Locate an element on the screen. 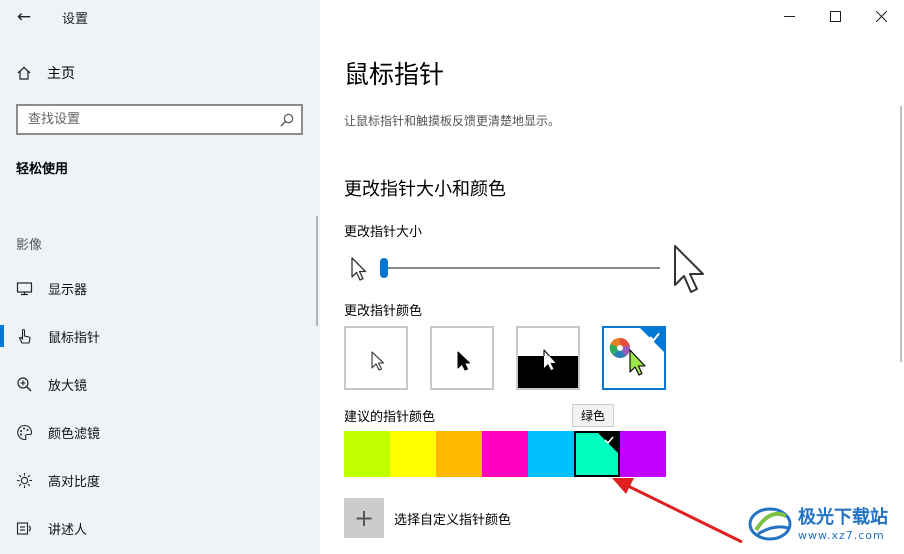 Image resolution: width=904 pixels, height=554 pixels. active-indicator is located at coordinates (2, 336).